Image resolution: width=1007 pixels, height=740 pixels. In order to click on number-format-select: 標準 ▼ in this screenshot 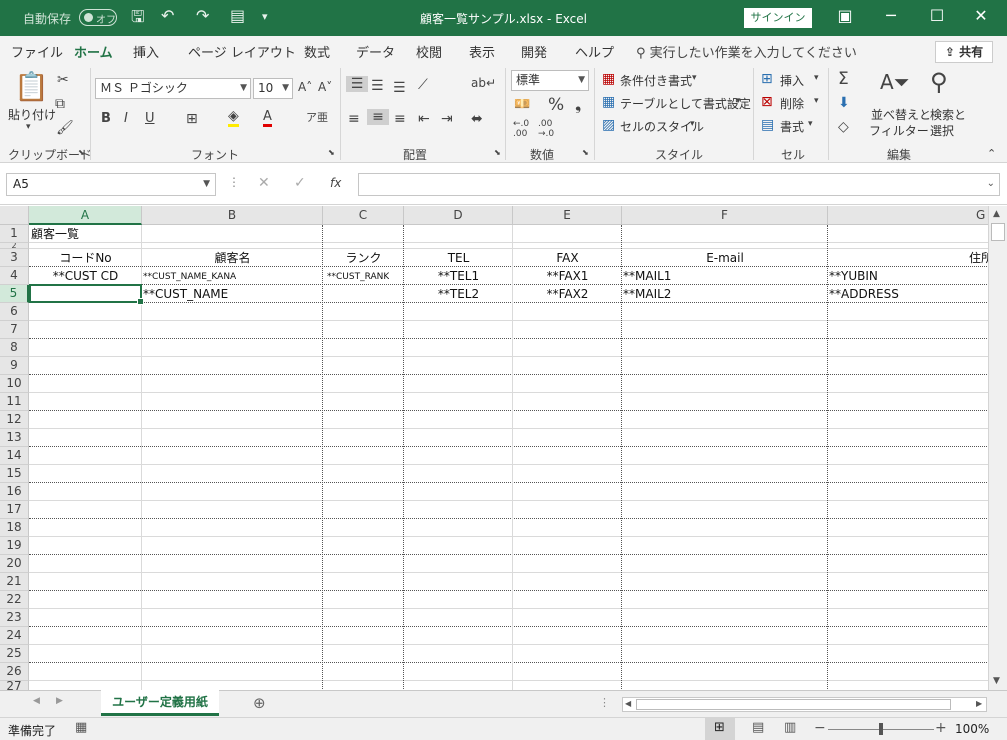, I will do `click(550, 80)`.